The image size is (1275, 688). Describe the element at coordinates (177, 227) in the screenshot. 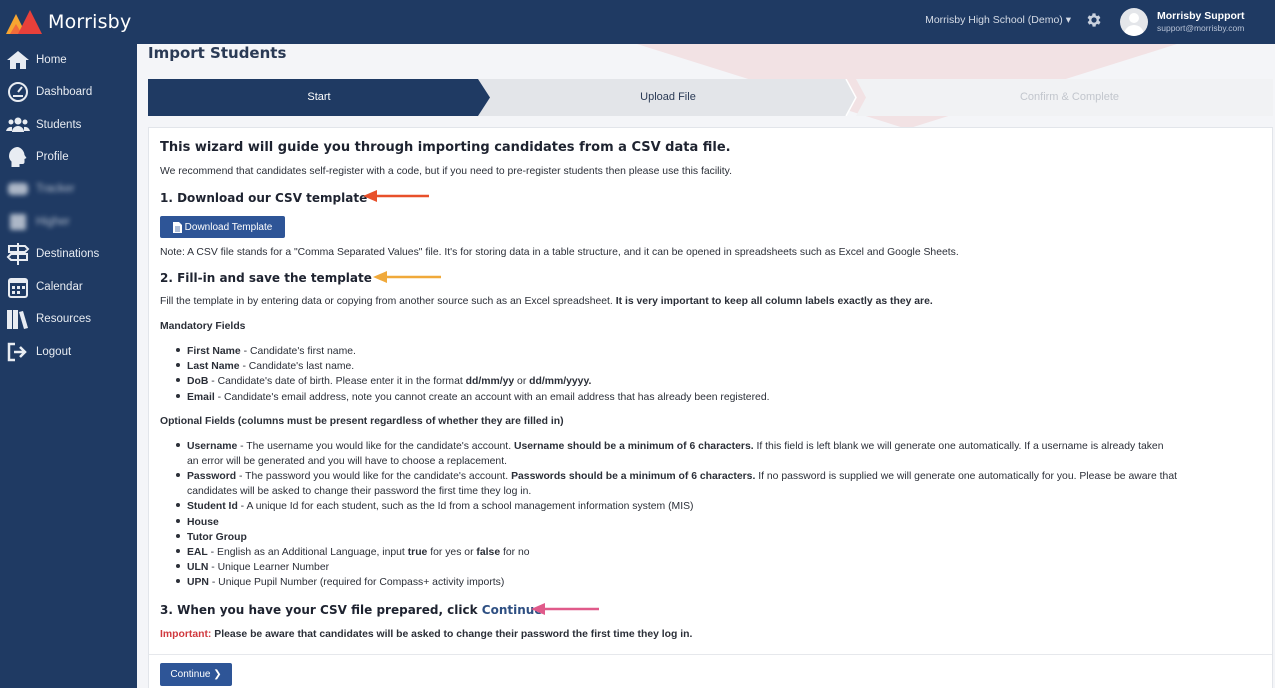

I see `file-icon` at that location.